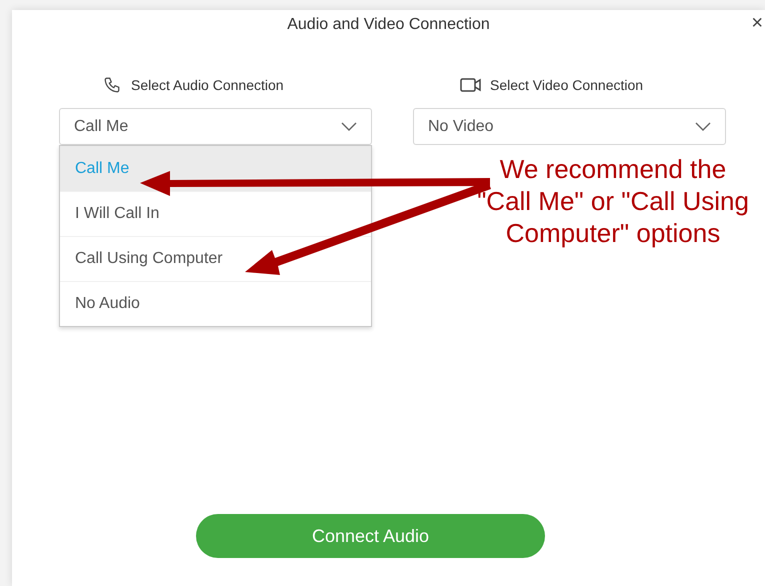  I want to click on window-title: Audio and Video Connection, so click(388, 25).